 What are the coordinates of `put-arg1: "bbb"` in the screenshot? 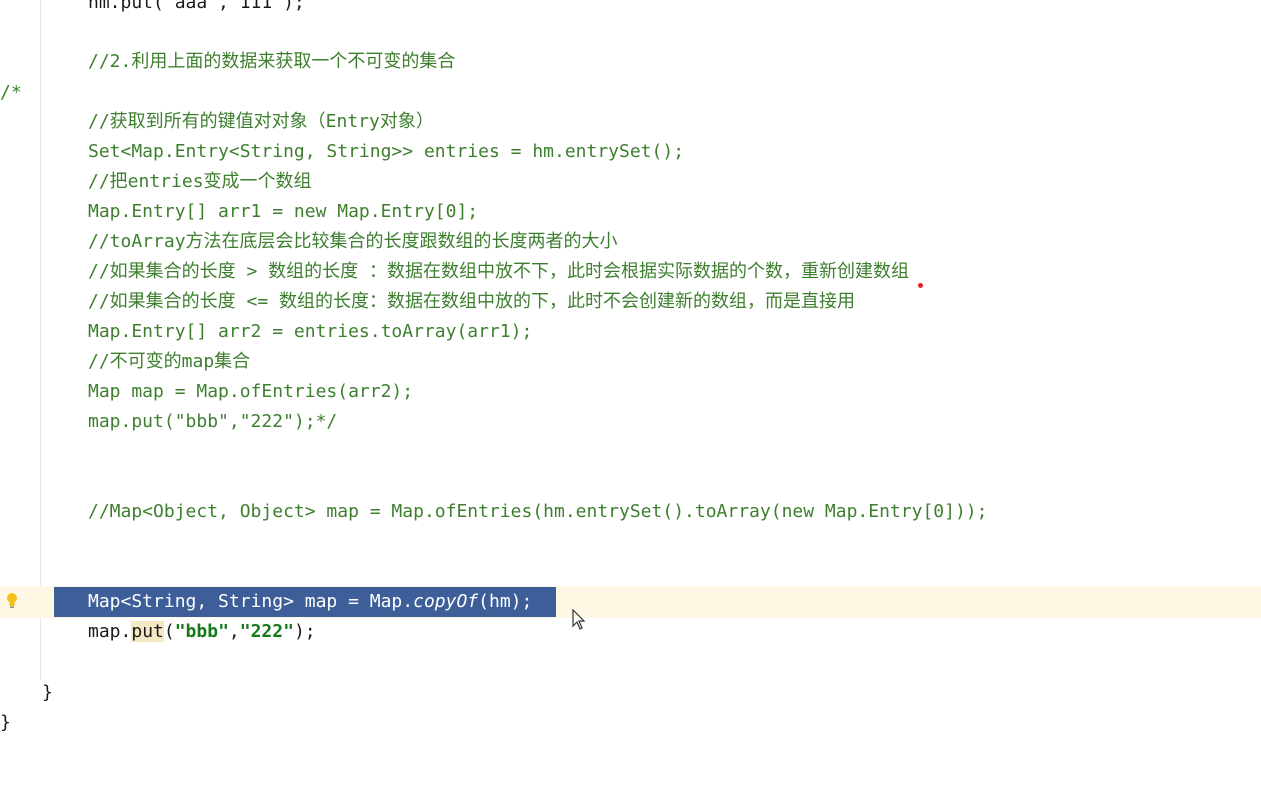 It's located at (201, 631).